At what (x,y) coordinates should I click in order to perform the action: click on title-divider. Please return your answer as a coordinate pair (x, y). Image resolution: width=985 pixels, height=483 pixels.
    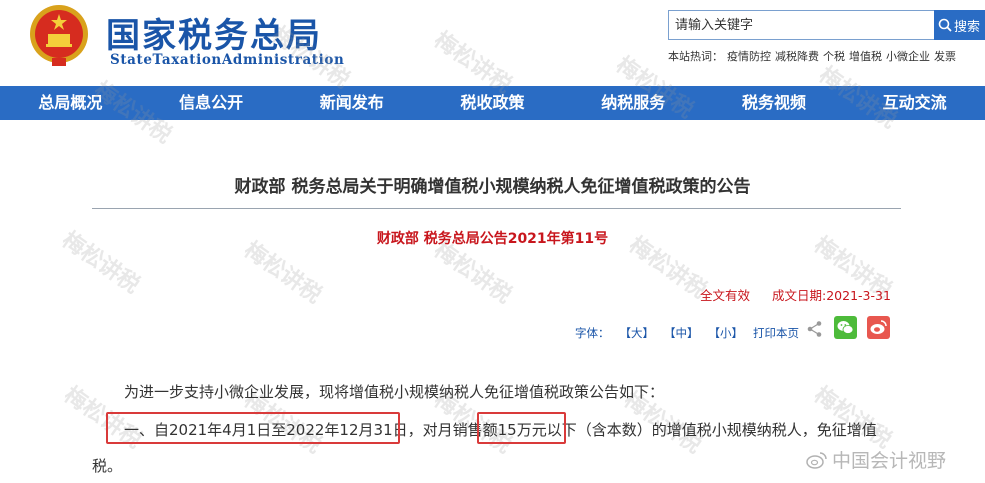
    Looking at the image, I should click on (496, 208).